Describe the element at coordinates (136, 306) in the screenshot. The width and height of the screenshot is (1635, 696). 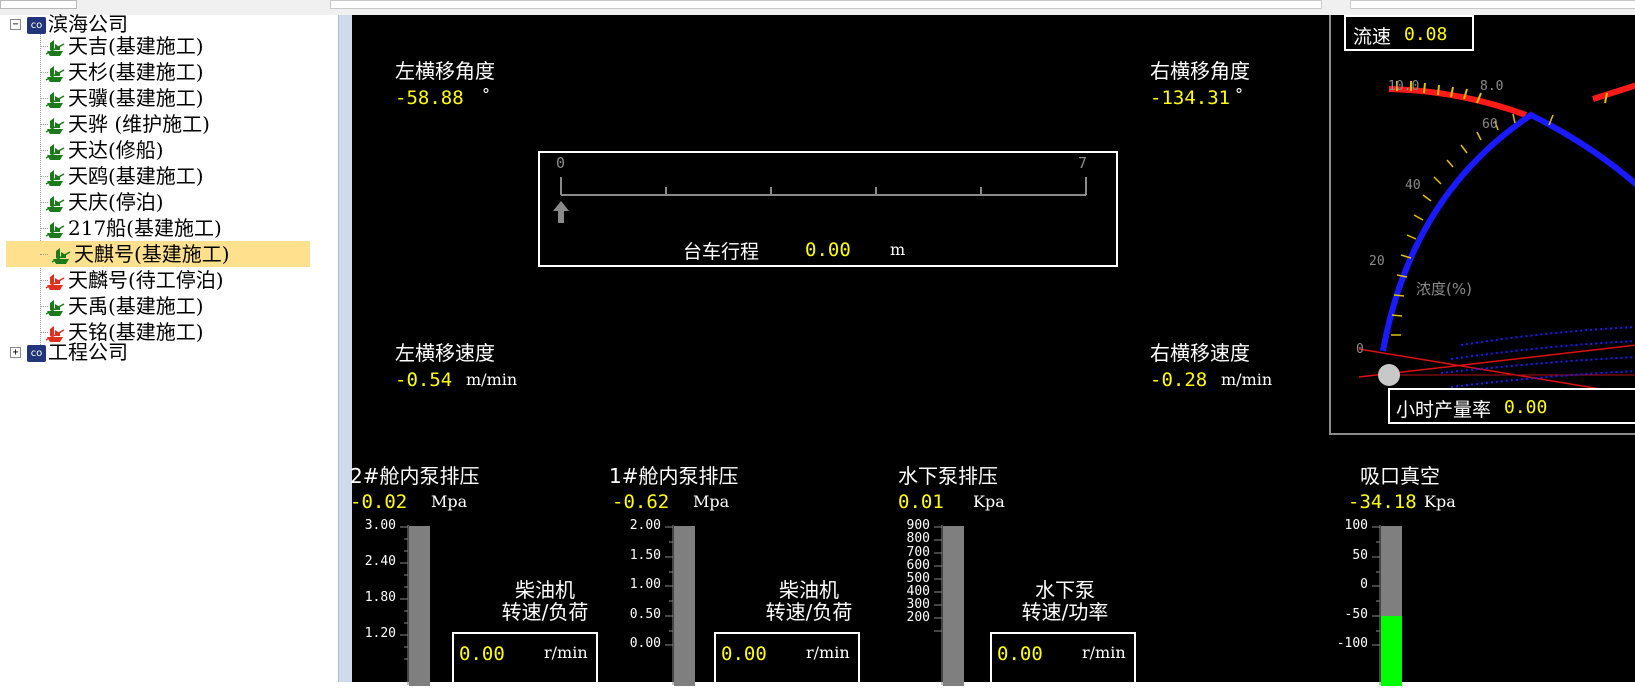
I see `ship-label: 天禹(基建施工)` at that location.